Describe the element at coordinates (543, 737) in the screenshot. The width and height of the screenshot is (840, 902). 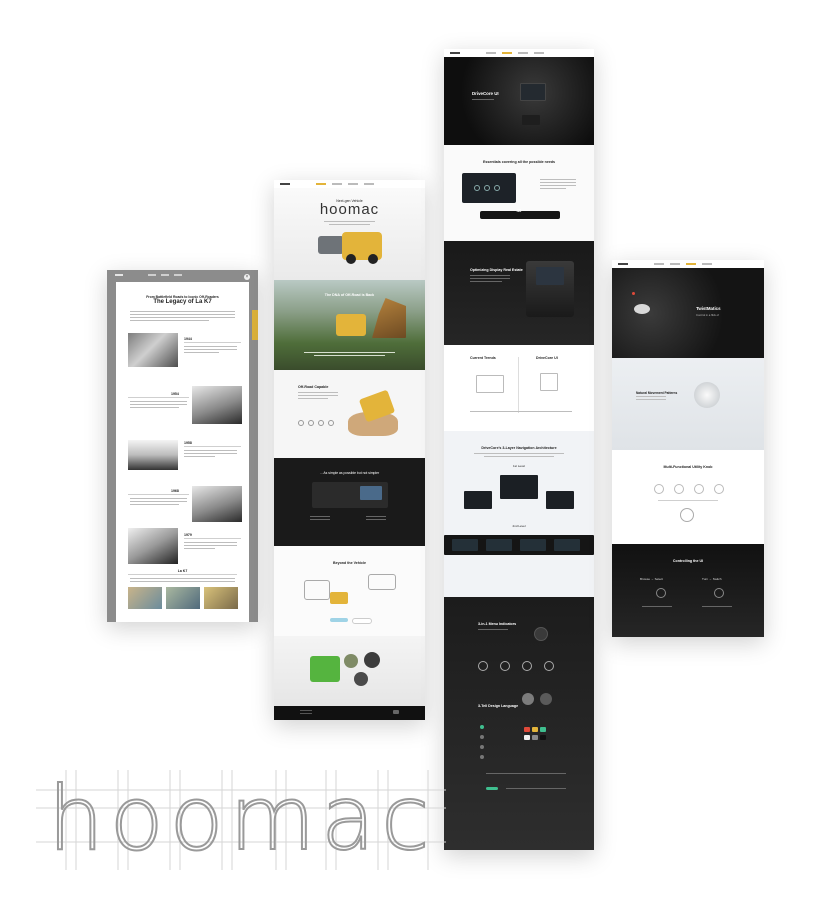
I see `swatch-black` at that location.